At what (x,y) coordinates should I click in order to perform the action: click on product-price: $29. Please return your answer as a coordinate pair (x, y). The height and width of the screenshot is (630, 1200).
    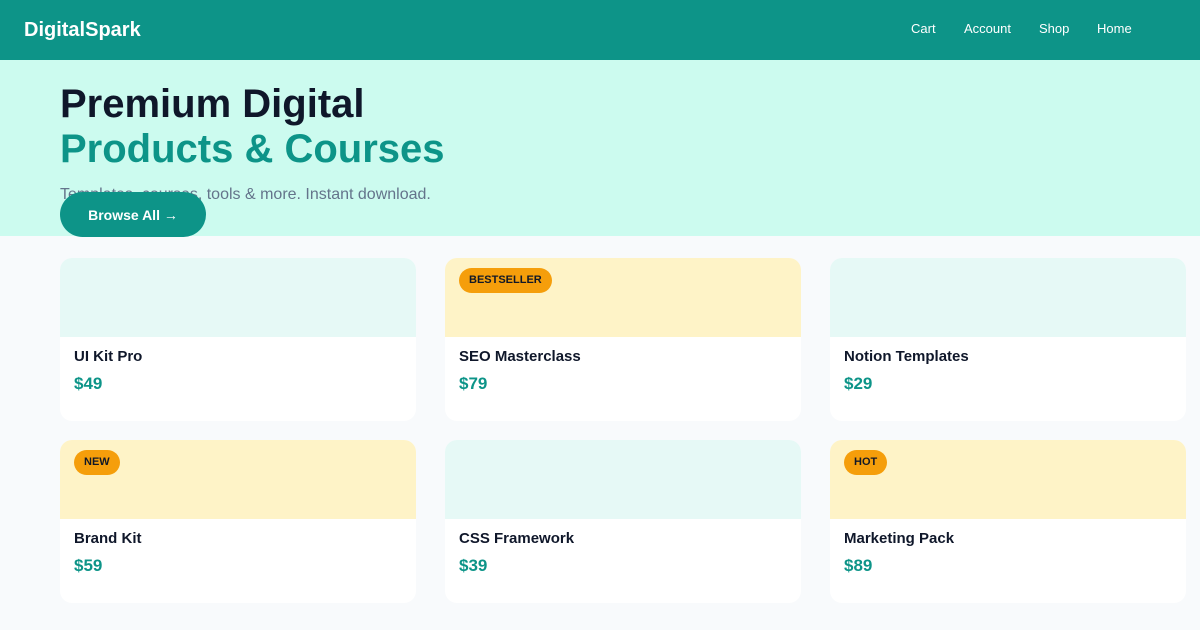
    Looking at the image, I should click on (858, 383).